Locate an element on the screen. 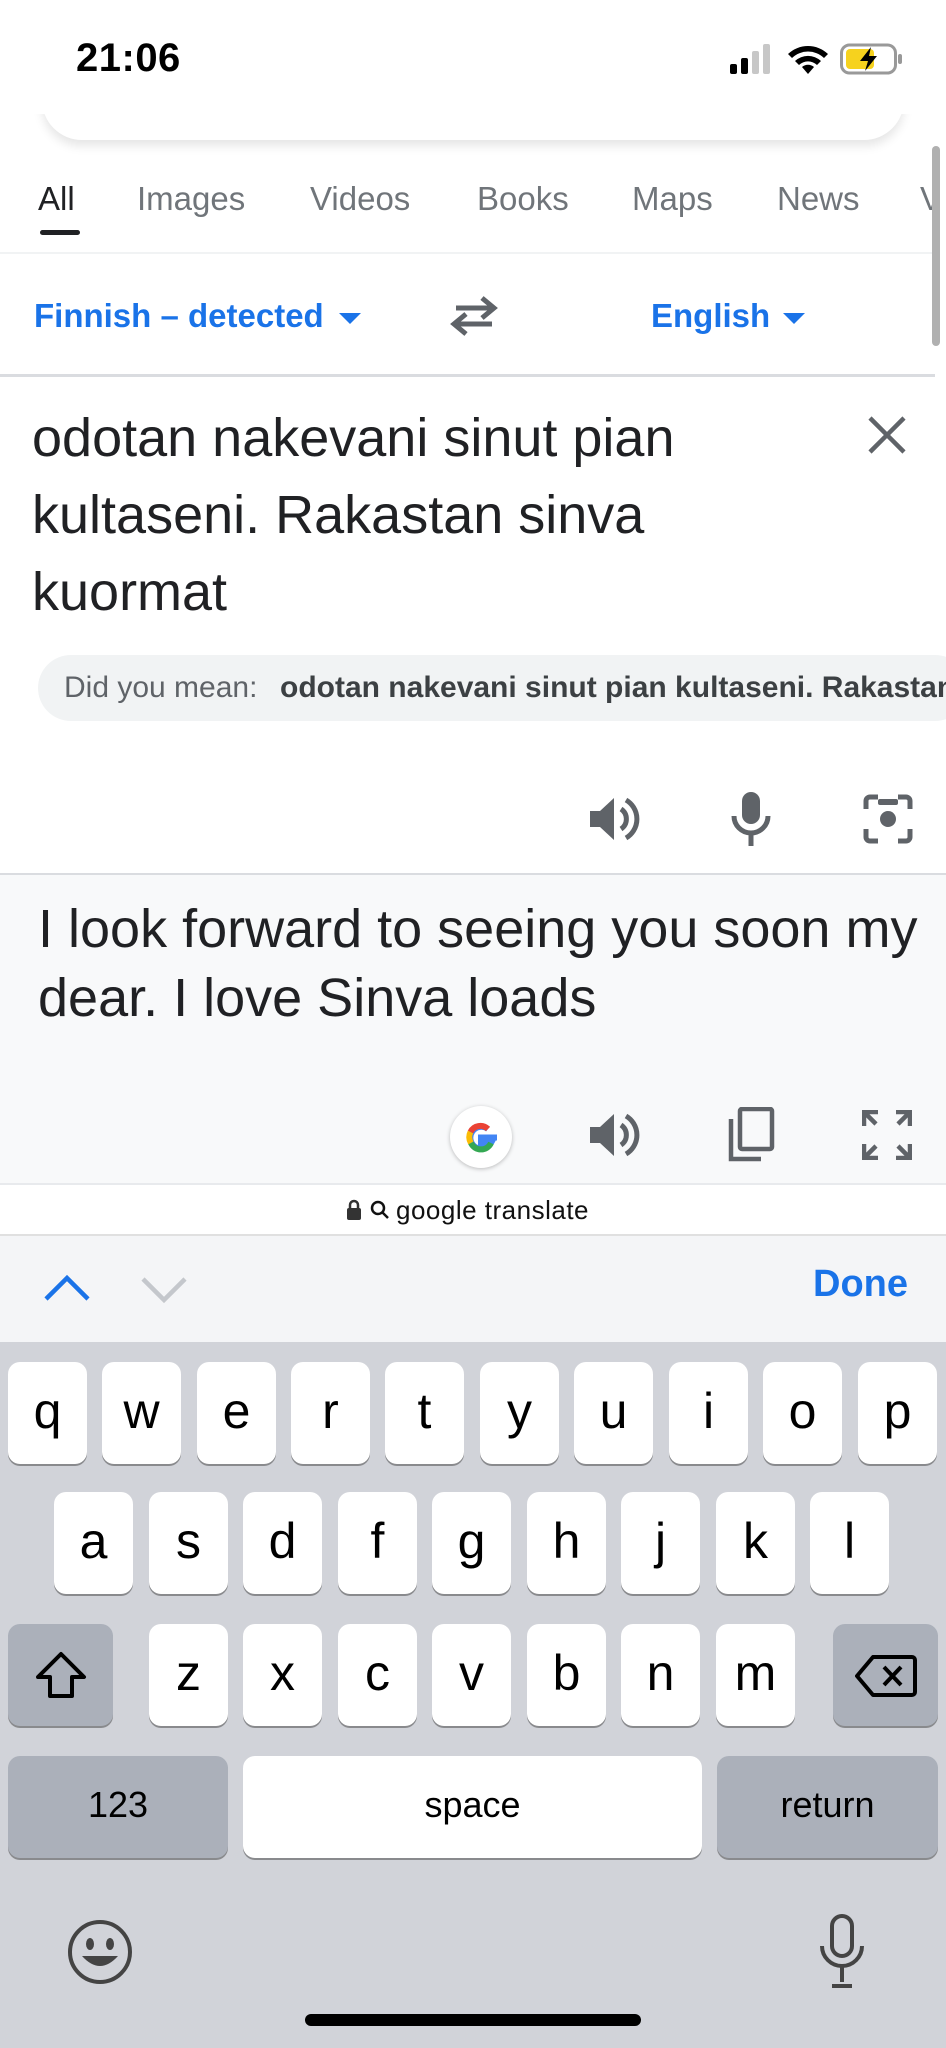 The image size is (946, 2048). scrollbar is located at coordinates (936, 246).